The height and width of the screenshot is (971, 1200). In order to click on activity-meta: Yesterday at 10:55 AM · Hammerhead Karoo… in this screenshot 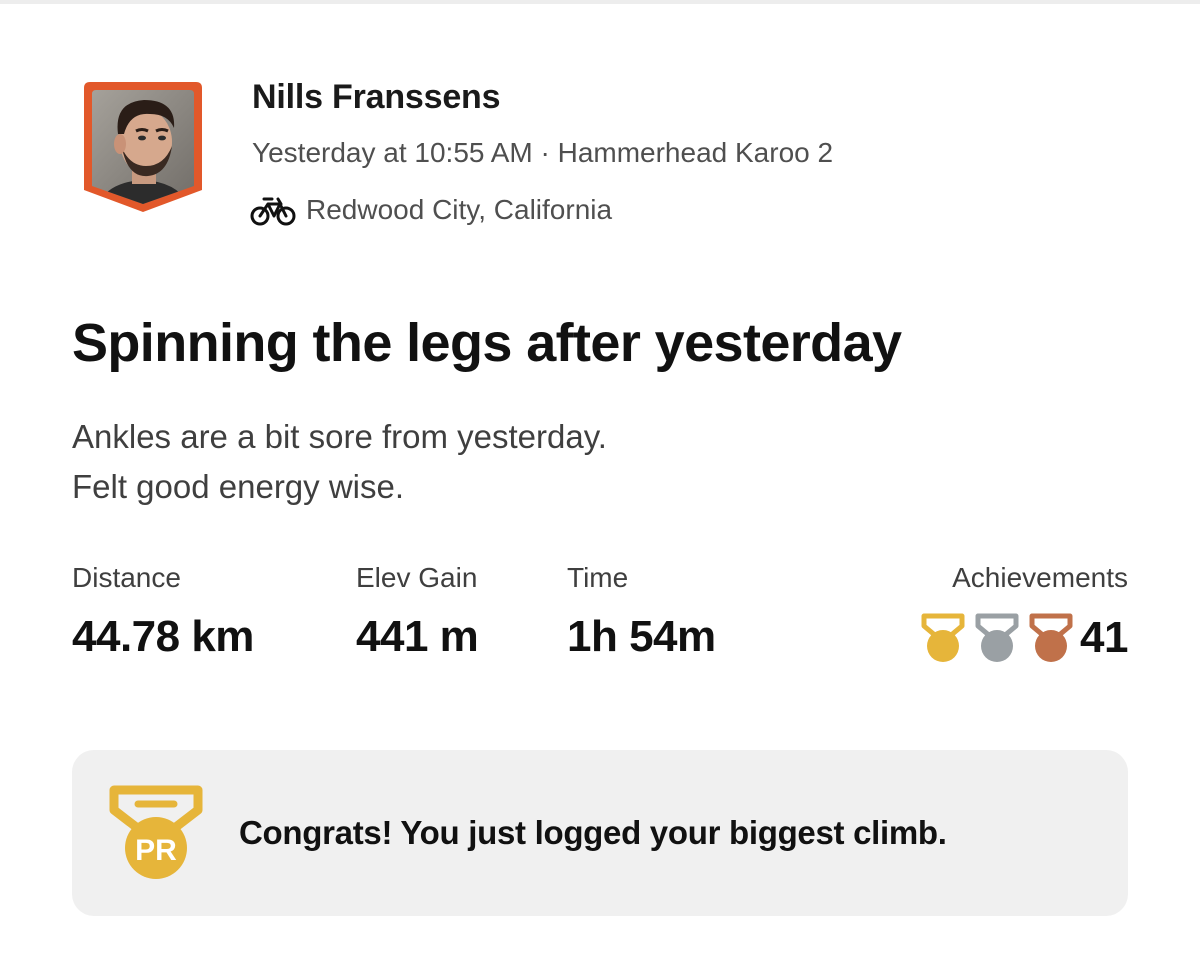, I will do `click(543, 152)`.